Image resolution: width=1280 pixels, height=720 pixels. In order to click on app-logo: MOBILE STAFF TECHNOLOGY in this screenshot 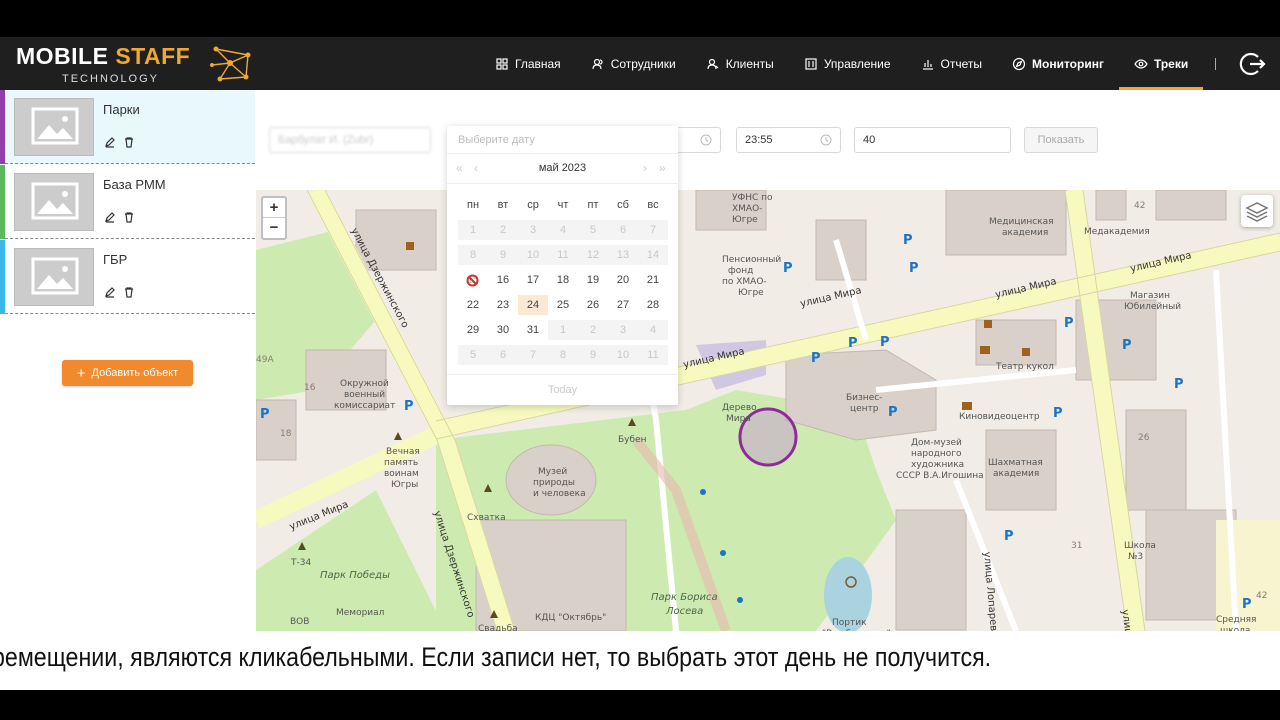, I will do `click(136, 64)`.